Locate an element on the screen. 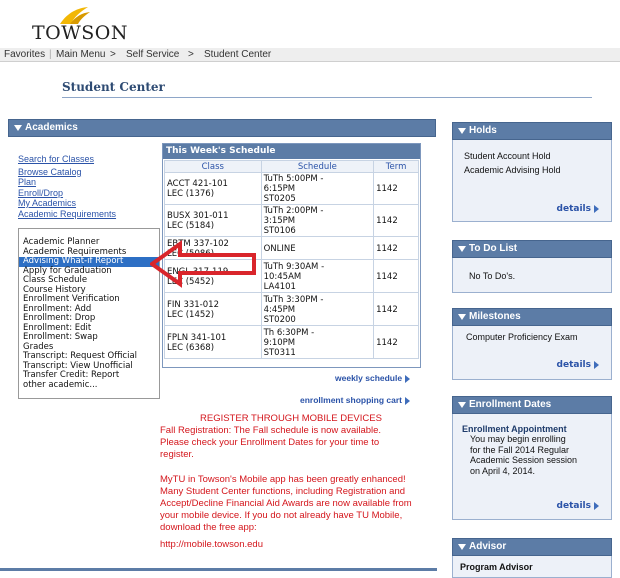 The width and height of the screenshot is (620, 578). milestone-item: Computer Proficiency Exam is located at coordinates (522, 337).